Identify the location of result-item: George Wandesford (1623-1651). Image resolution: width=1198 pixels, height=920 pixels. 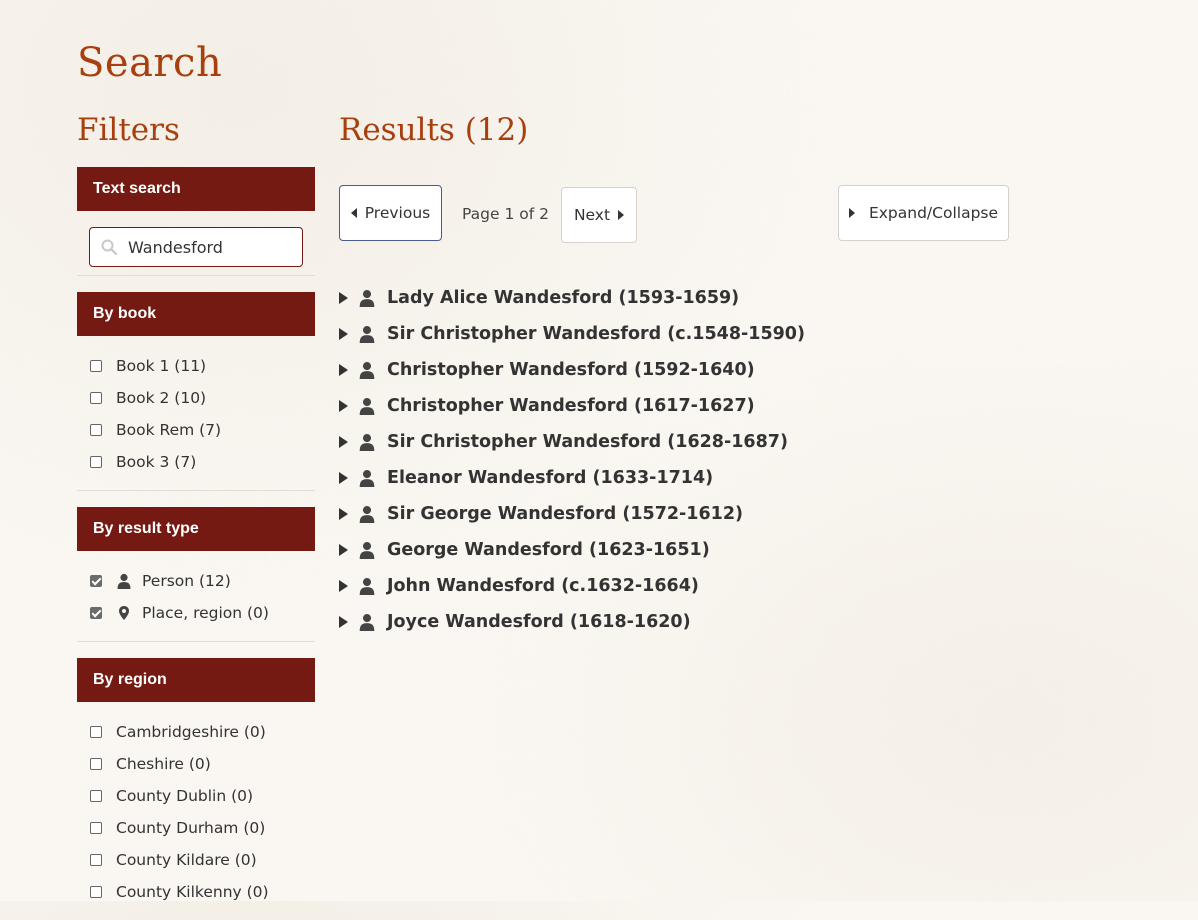
(572, 550).